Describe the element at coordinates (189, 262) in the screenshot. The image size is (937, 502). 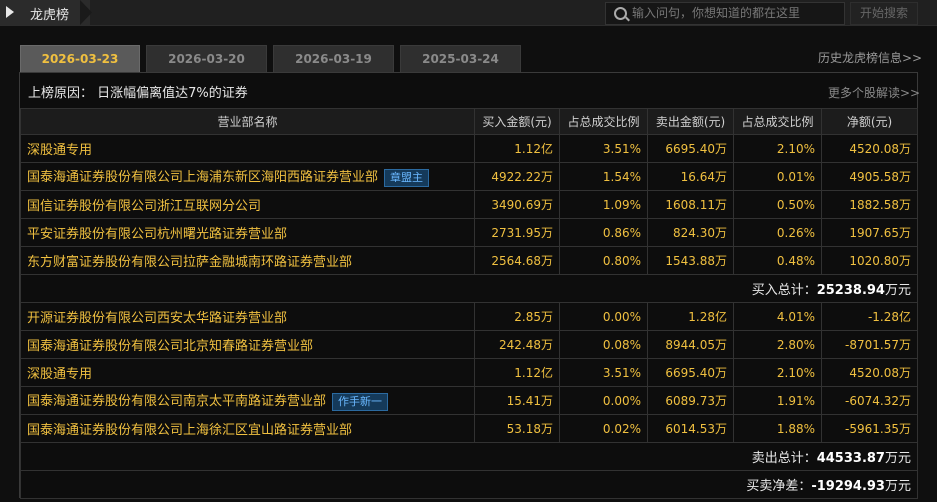
I see `branch-name-text: 东方财富证券股份有限公司拉萨金融城南环路证券营业部` at that location.